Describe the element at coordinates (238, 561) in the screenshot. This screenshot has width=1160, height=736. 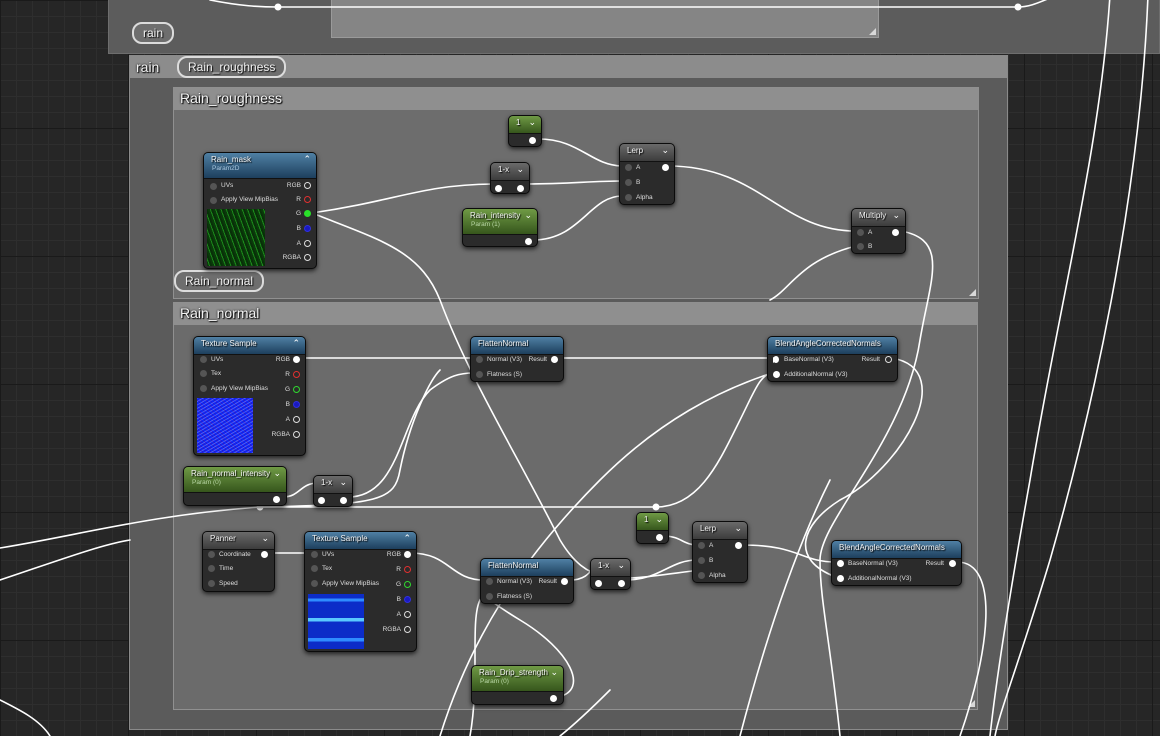
I see `panner-node: Panner ⌄ Coordinate Time Speed` at that location.